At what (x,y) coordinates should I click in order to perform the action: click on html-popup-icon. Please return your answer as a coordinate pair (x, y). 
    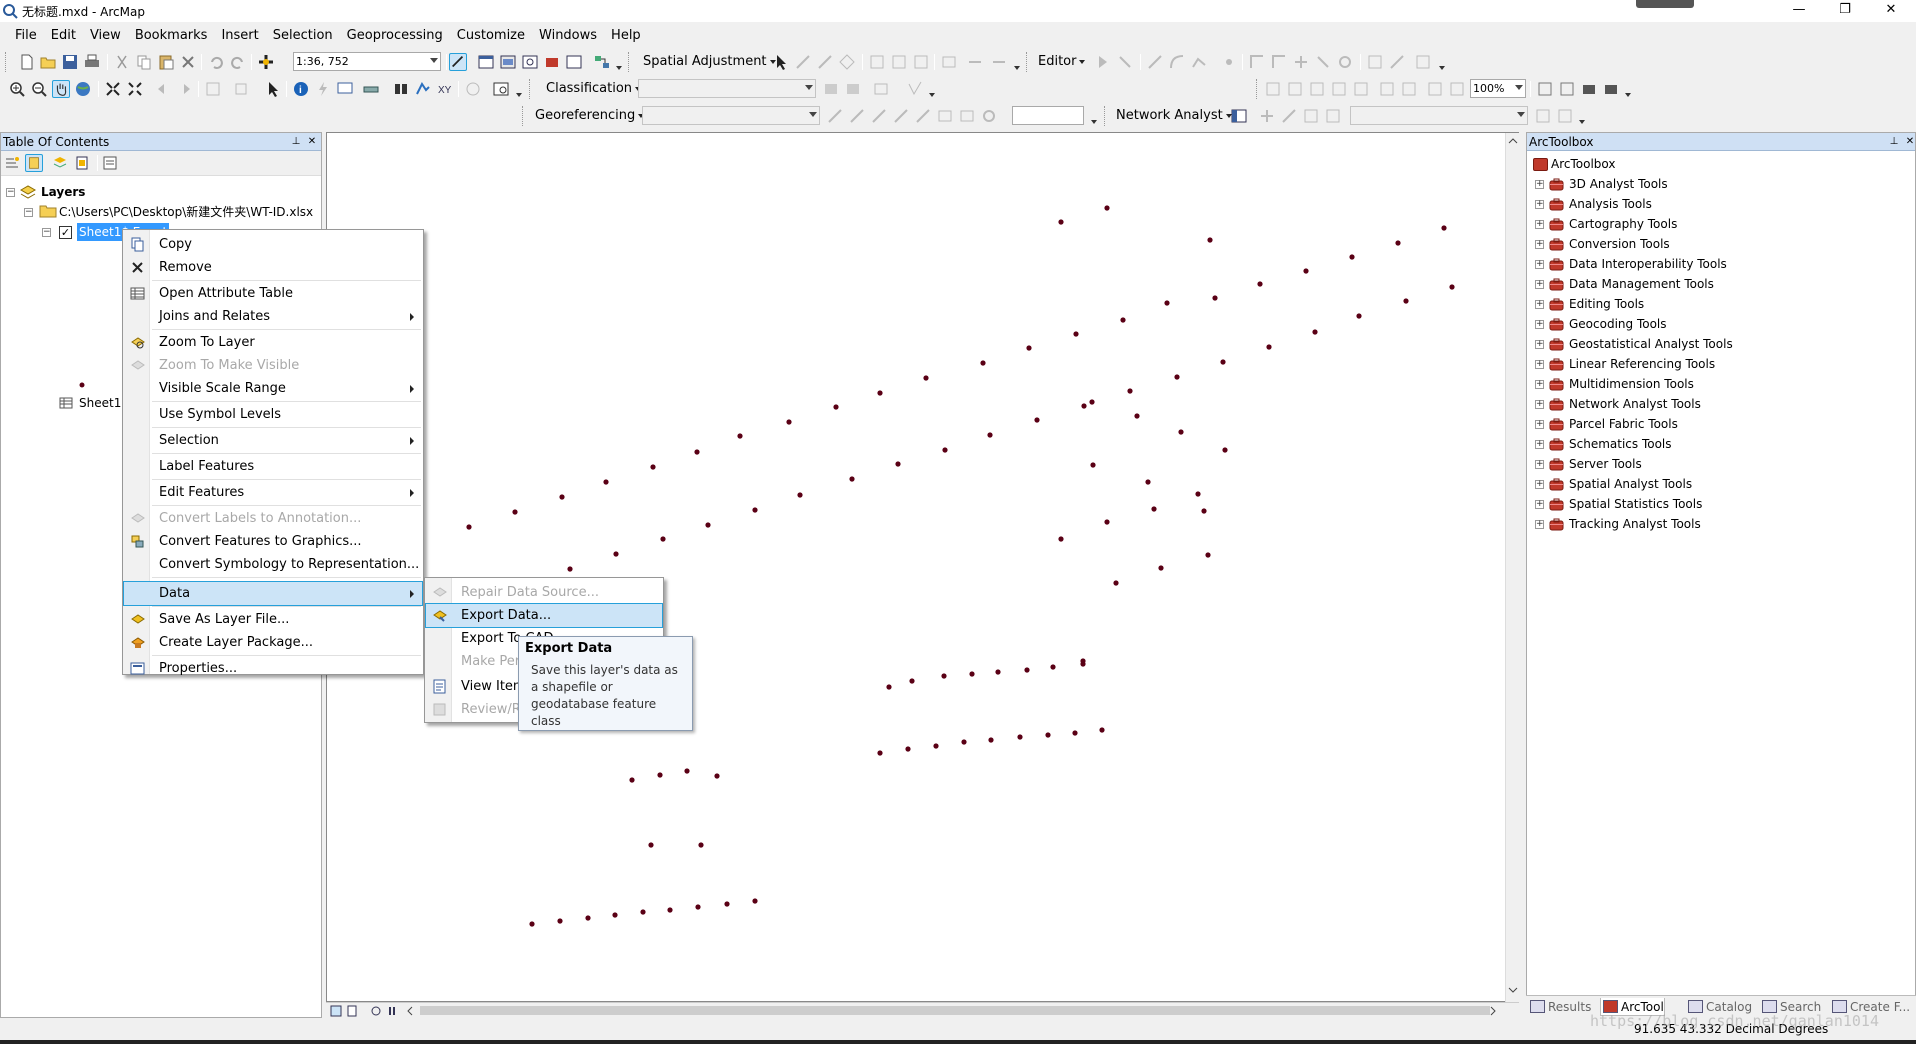
    Looking at the image, I should click on (345, 89).